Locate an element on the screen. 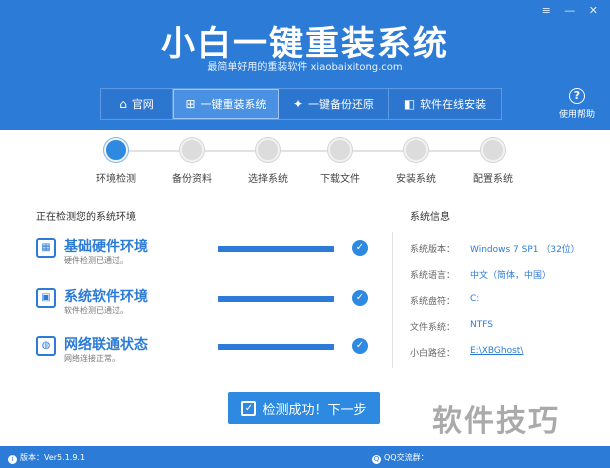 The image size is (610, 468). version-info: i 版本：Ver5.1.9.1 is located at coordinates (46, 458).